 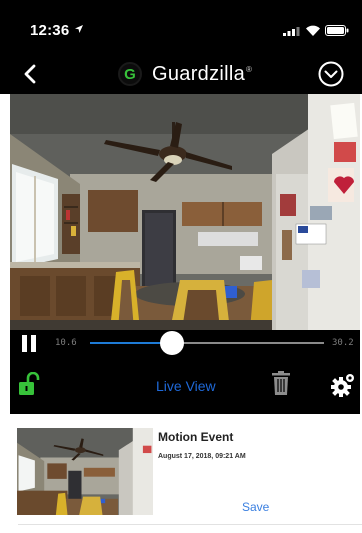 I want to click on playback-start-time: 10.6, so click(x=66, y=343).